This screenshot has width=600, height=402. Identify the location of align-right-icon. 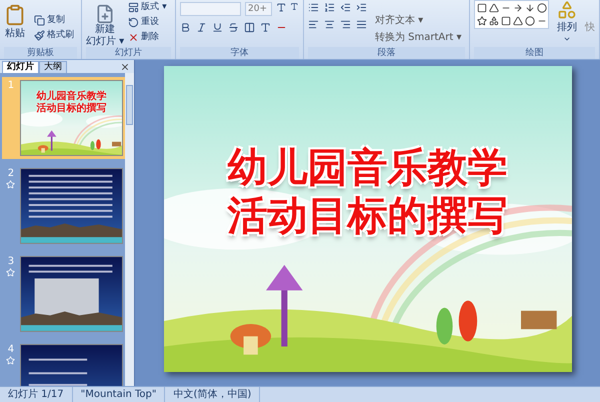
(345, 24).